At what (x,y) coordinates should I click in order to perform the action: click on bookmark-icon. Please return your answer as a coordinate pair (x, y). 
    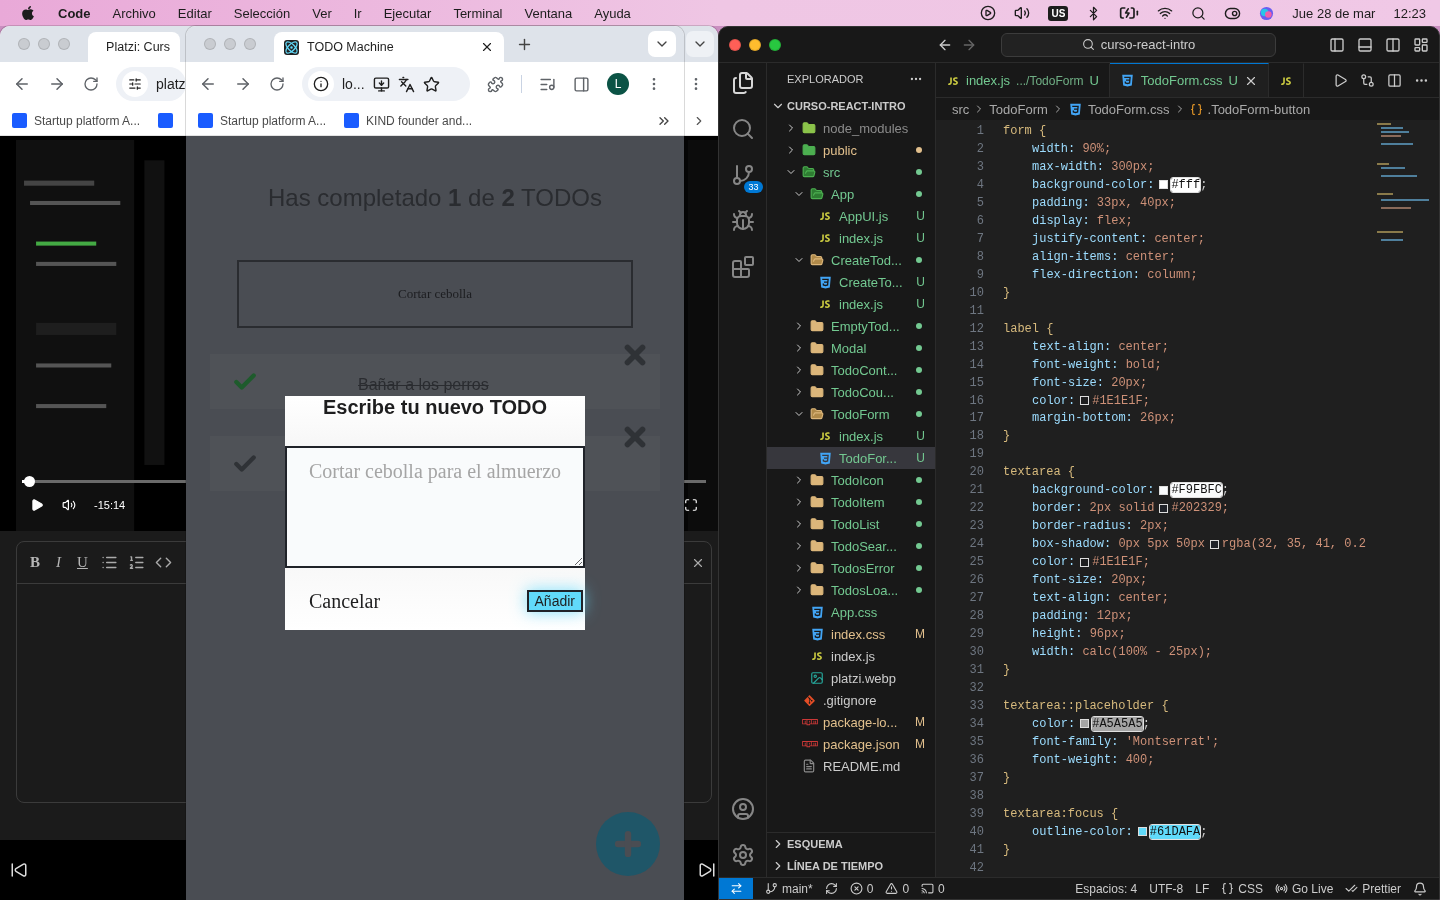
    Looking at the image, I should click on (166, 120).